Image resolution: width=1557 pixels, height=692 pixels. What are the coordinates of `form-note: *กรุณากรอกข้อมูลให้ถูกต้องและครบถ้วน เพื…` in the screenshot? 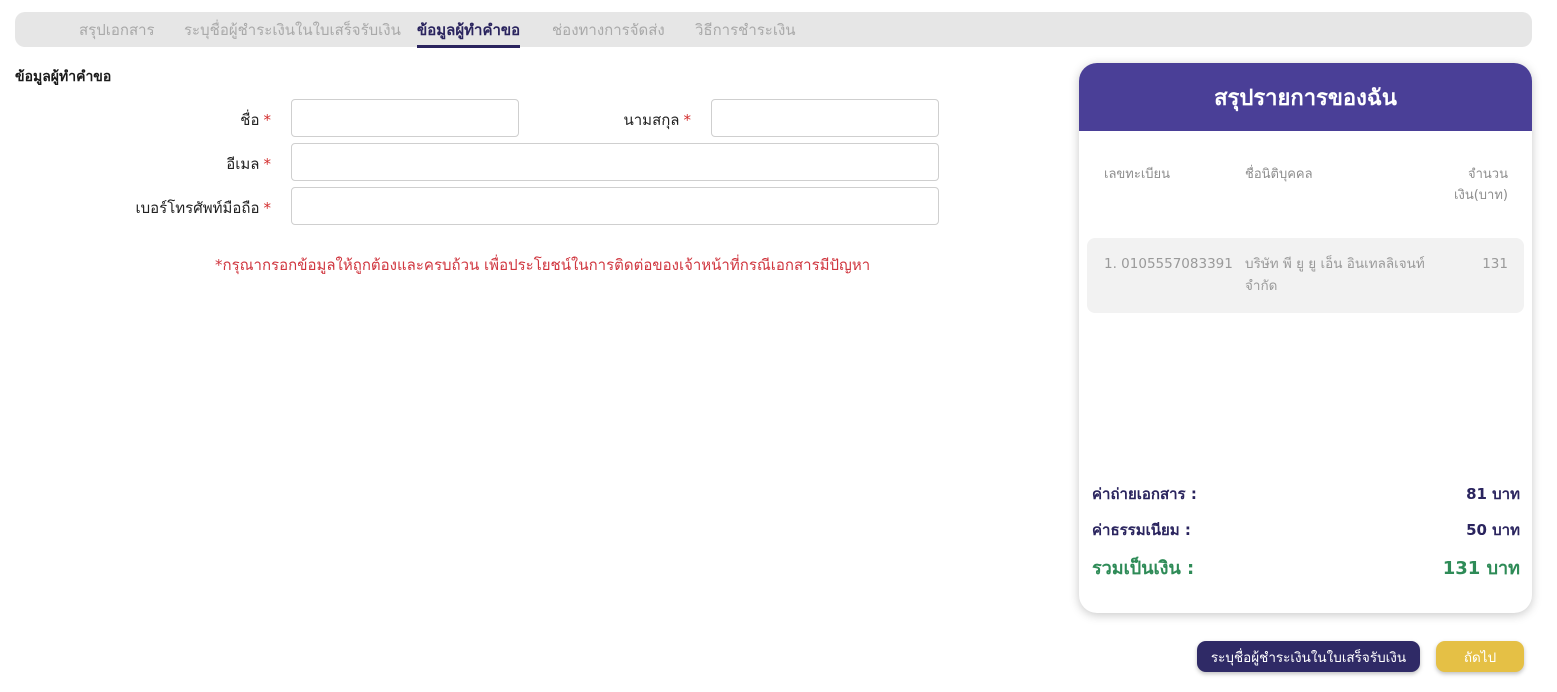 It's located at (543, 265).